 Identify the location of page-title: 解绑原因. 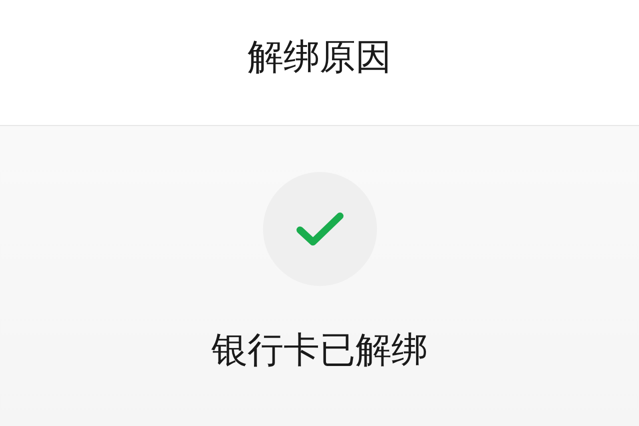
(320, 58).